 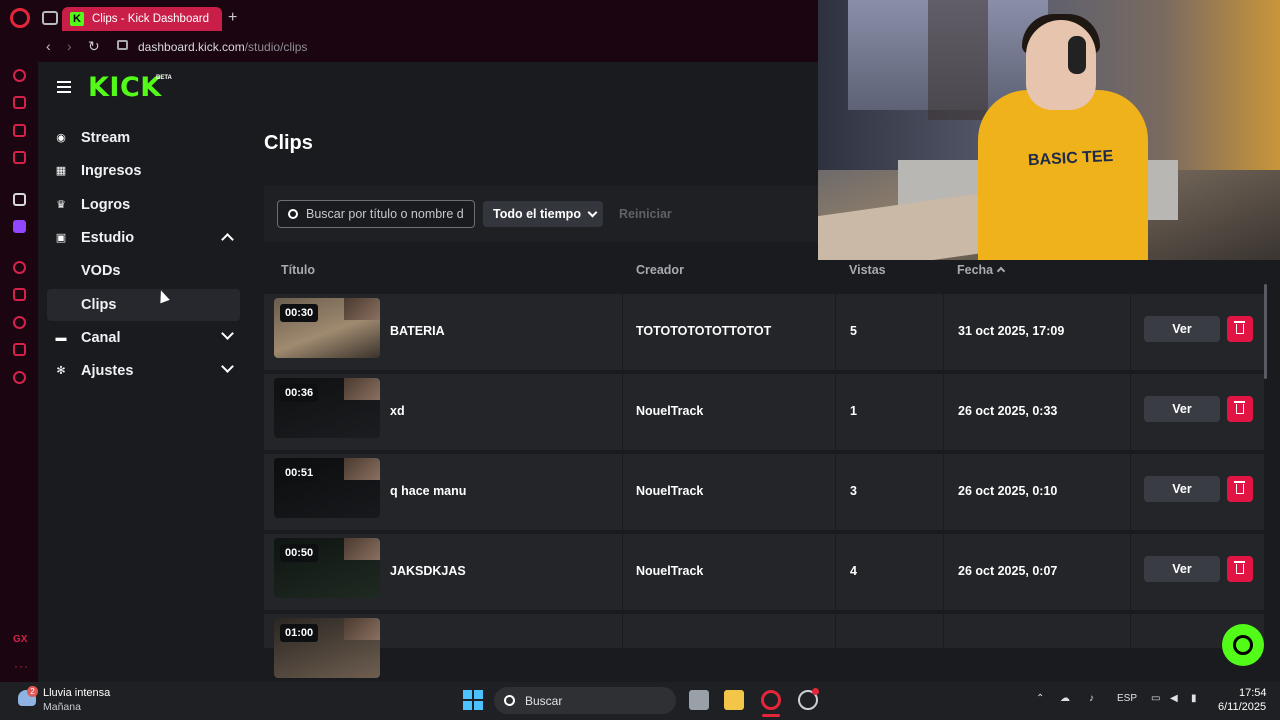 I want to click on forward-icon: ›, so click(x=69, y=46).